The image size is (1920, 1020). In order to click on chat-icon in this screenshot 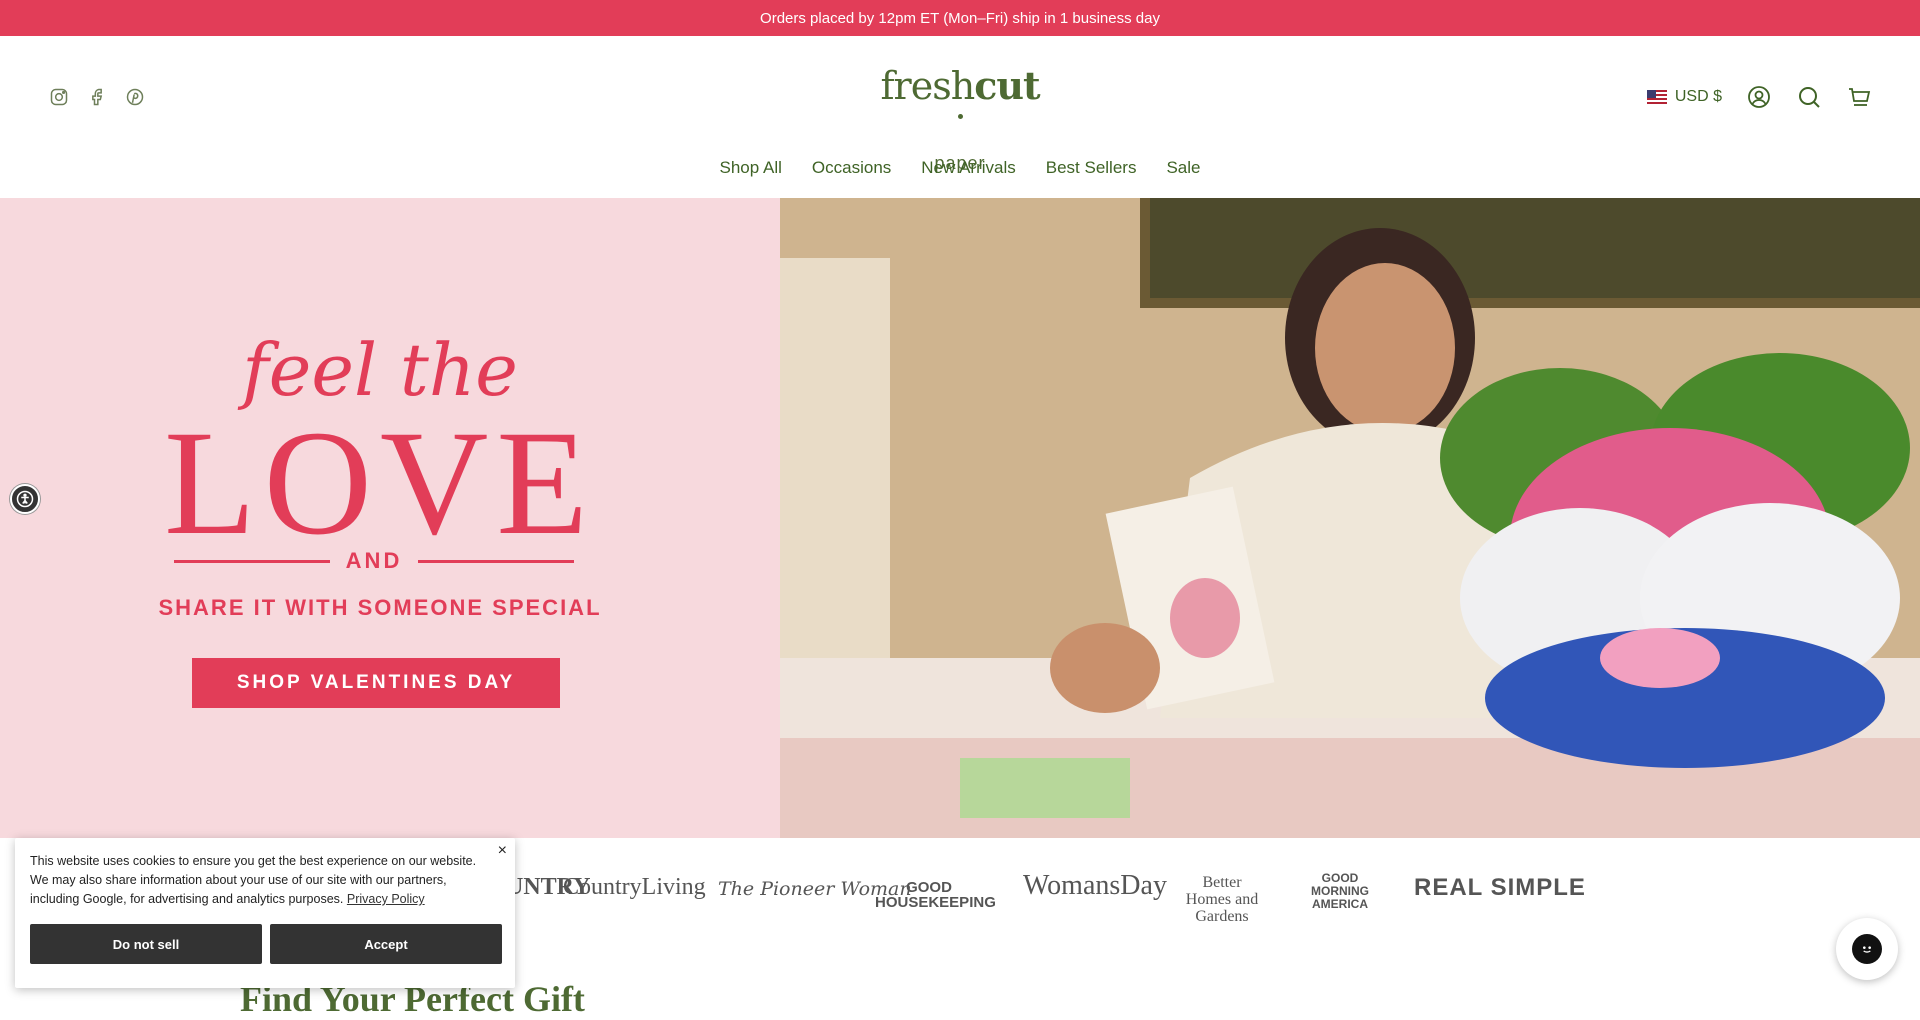, I will do `click(1867, 949)`.